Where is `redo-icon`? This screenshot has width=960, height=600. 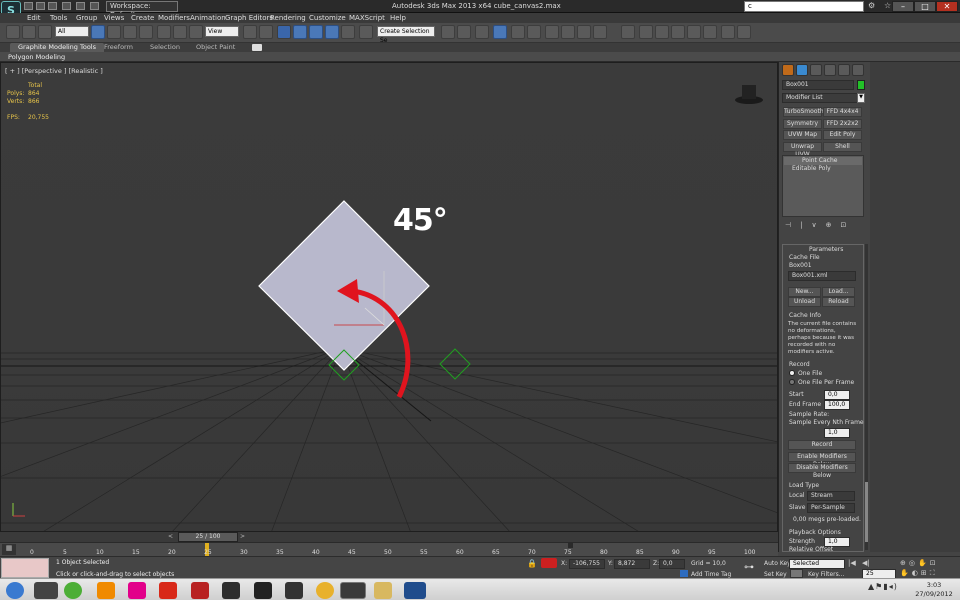 redo-icon is located at coordinates (80, 6).